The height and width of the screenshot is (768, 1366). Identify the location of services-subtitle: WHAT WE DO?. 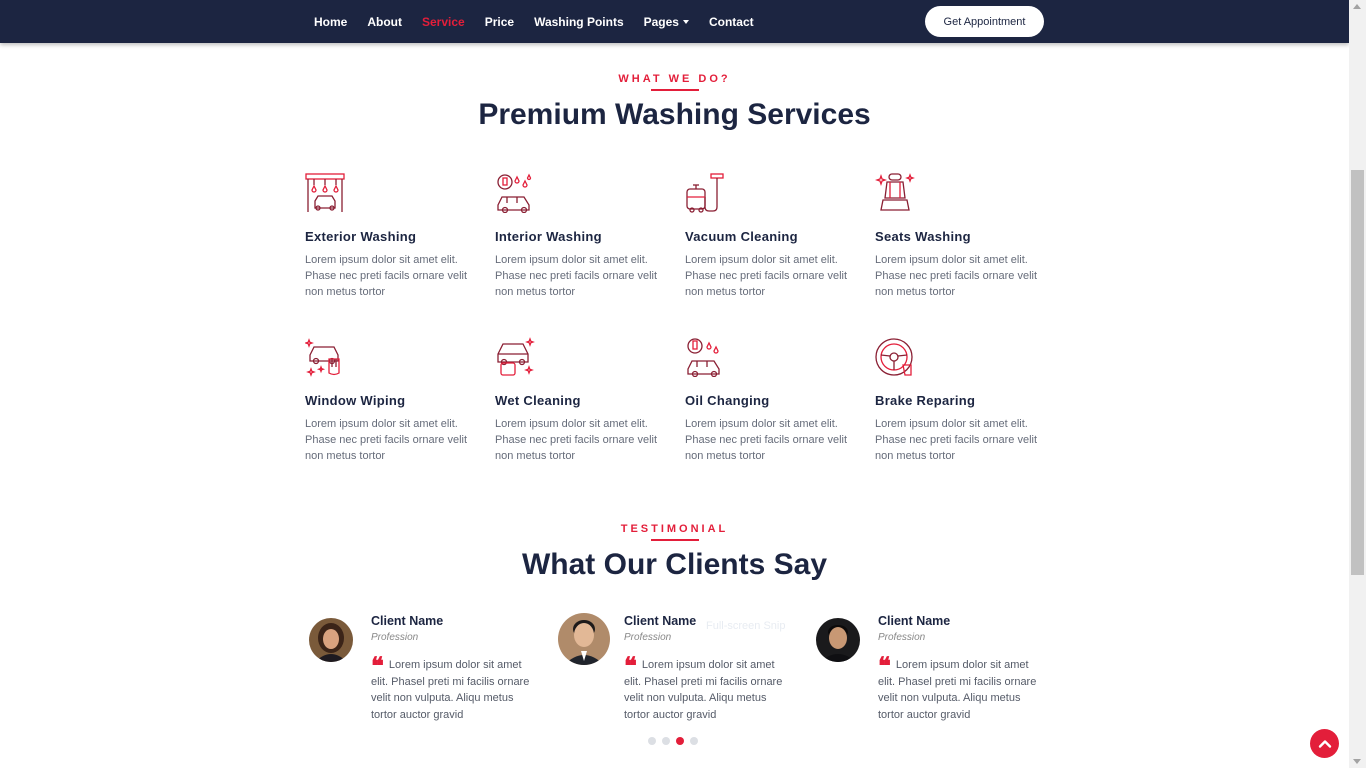
(674, 79).